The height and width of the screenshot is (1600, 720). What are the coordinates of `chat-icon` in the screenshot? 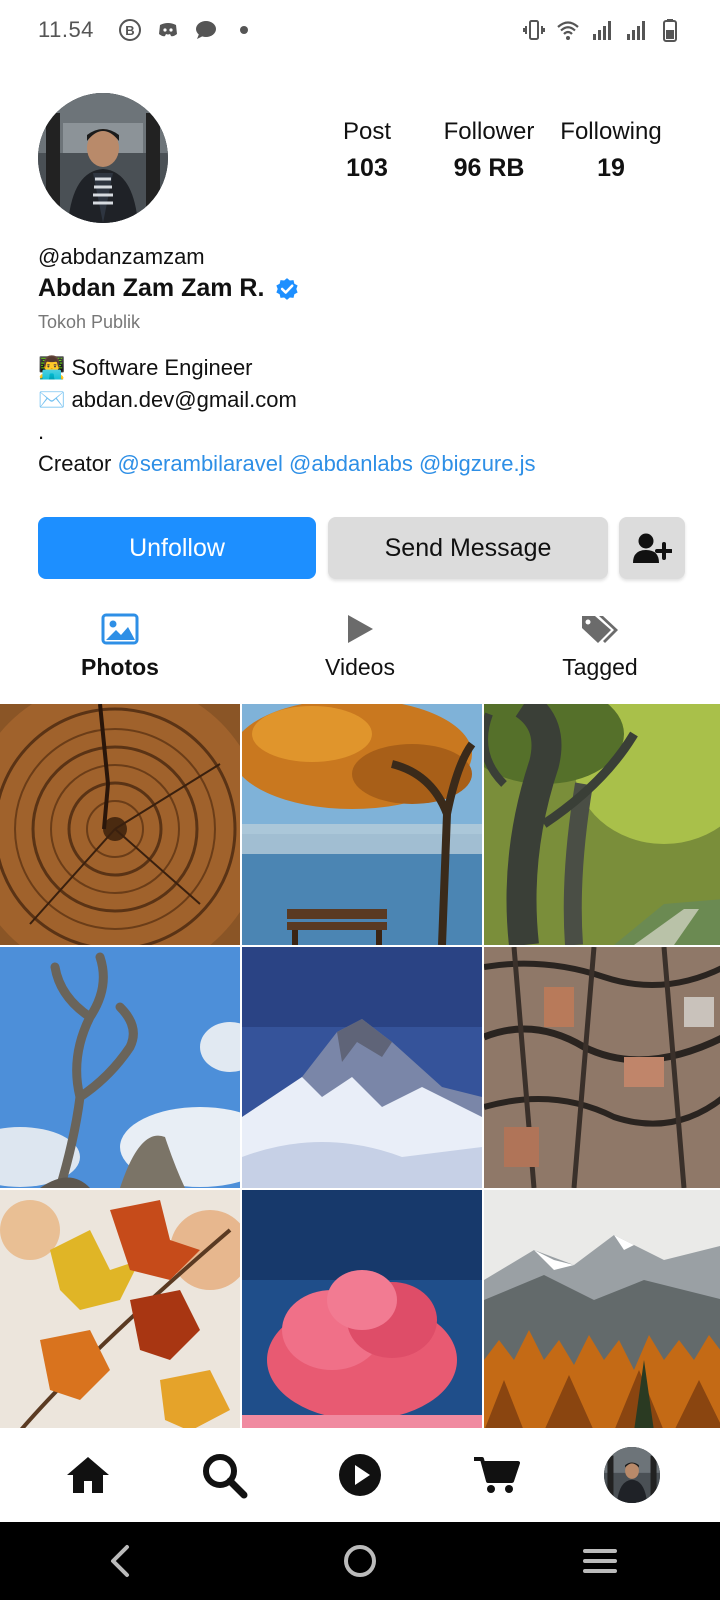 It's located at (205, 30).